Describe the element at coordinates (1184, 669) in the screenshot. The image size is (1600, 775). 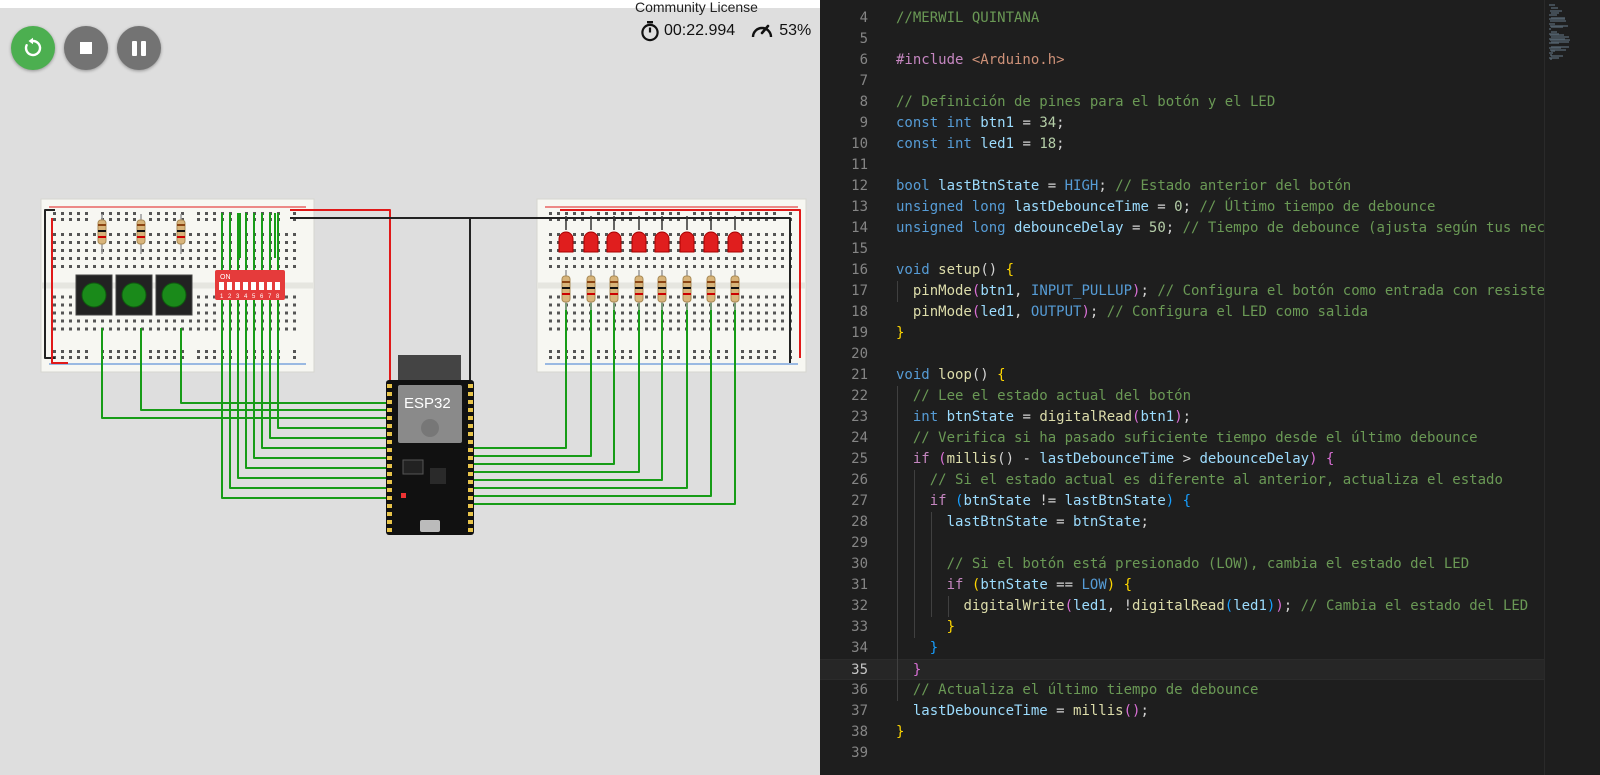
I see `code-line: 35 }` at that location.